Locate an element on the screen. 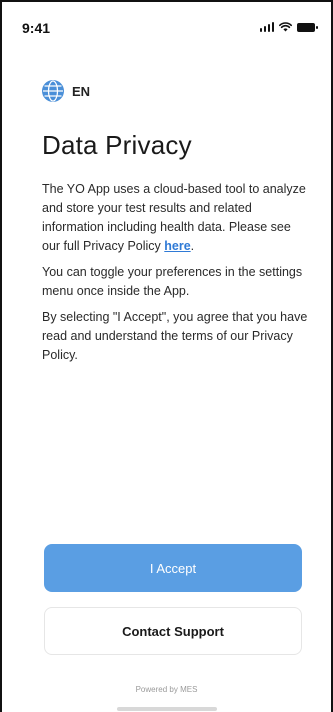 The image size is (333, 712). contact-support-button: Contact Support is located at coordinates (173, 631).